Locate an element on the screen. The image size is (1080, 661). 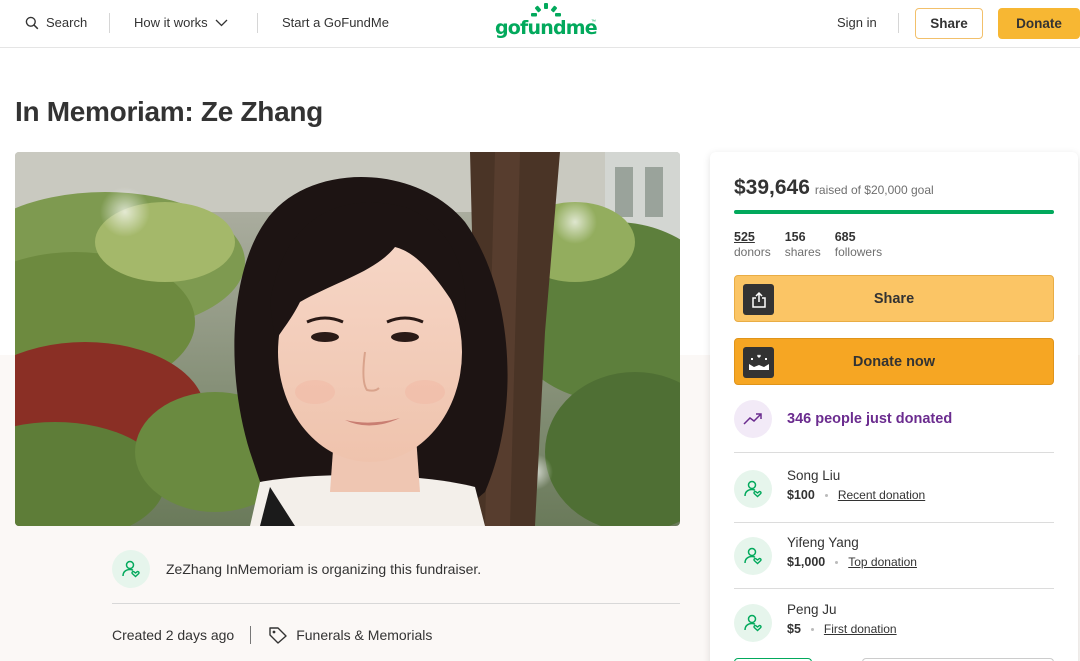
amount-raised: $39,646 raised of $20,000 goal is located at coordinates (834, 188).